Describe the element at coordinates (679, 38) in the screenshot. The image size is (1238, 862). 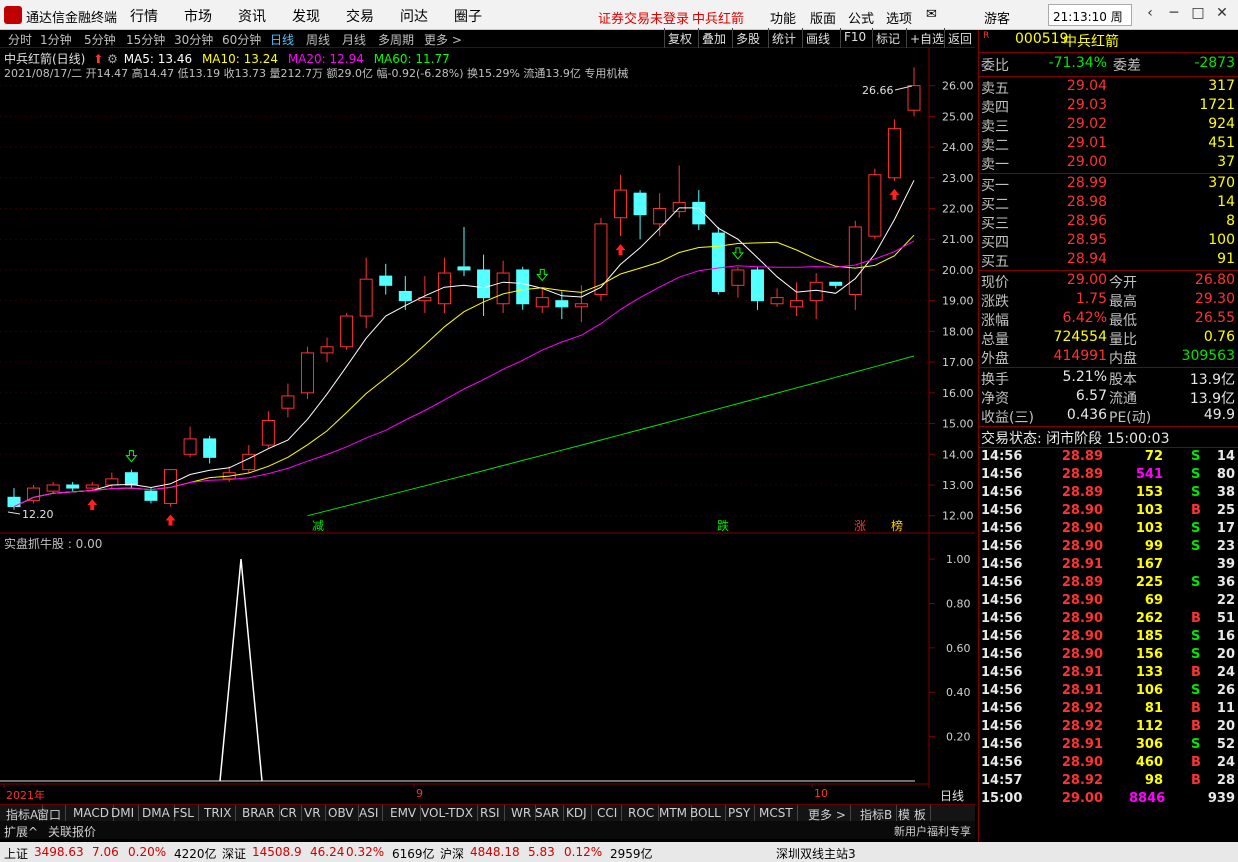
I see `toolbar-fuquan: 复权` at that location.